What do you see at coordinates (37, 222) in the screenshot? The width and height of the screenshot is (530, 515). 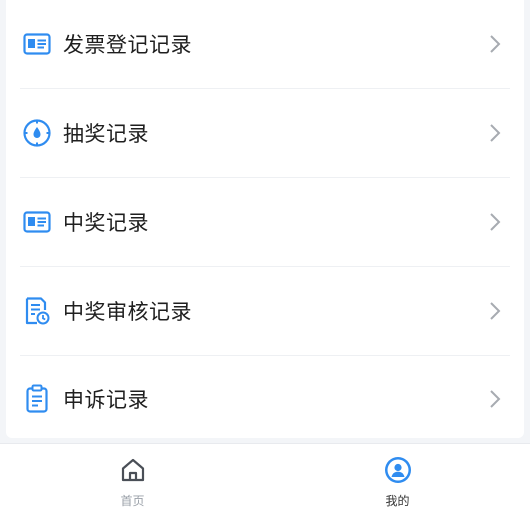 I see `winning-card-icon` at bounding box center [37, 222].